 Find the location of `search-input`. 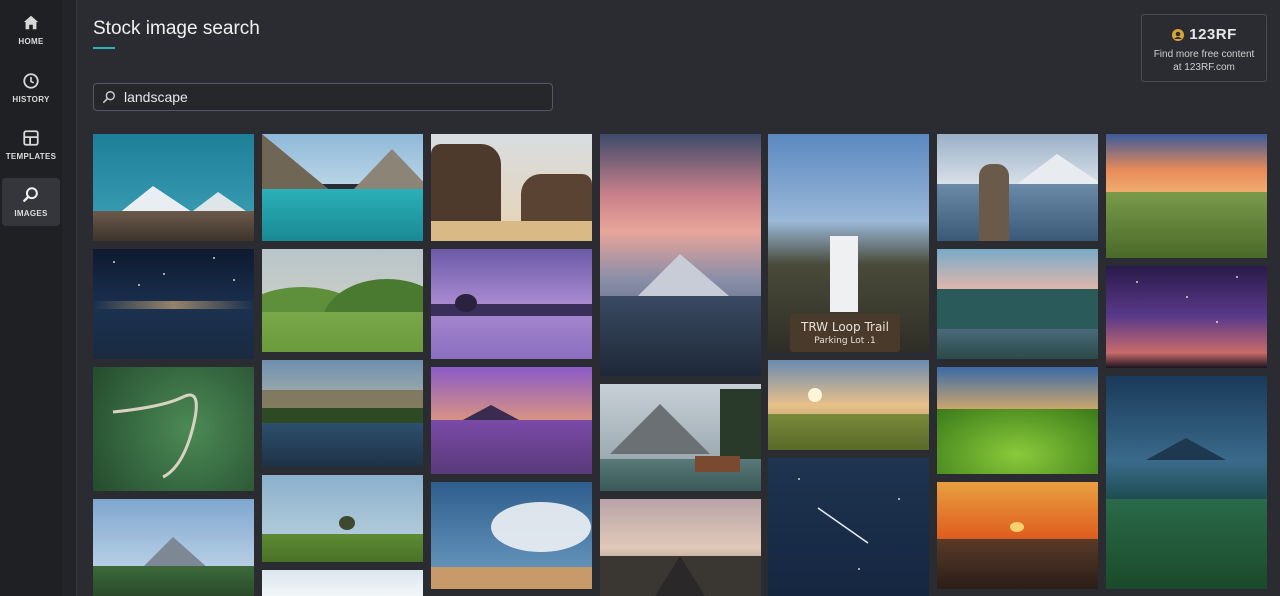

search-input is located at coordinates (334, 97).